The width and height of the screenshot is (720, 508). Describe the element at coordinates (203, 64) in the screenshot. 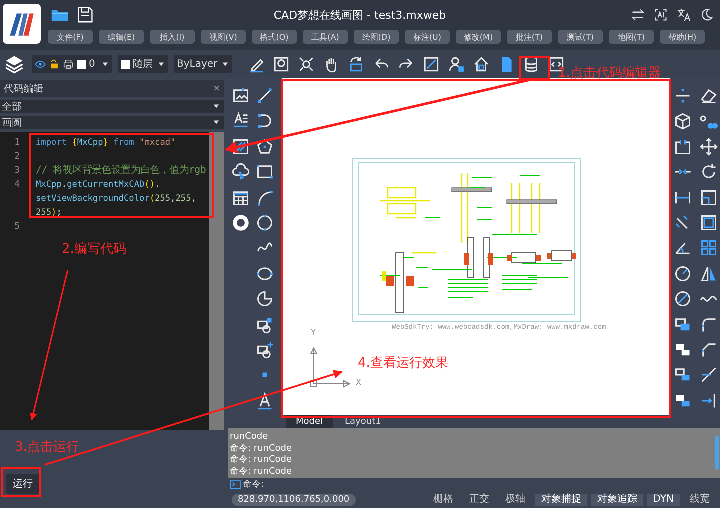

I see `linetype-dropdown: ByLayer` at that location.